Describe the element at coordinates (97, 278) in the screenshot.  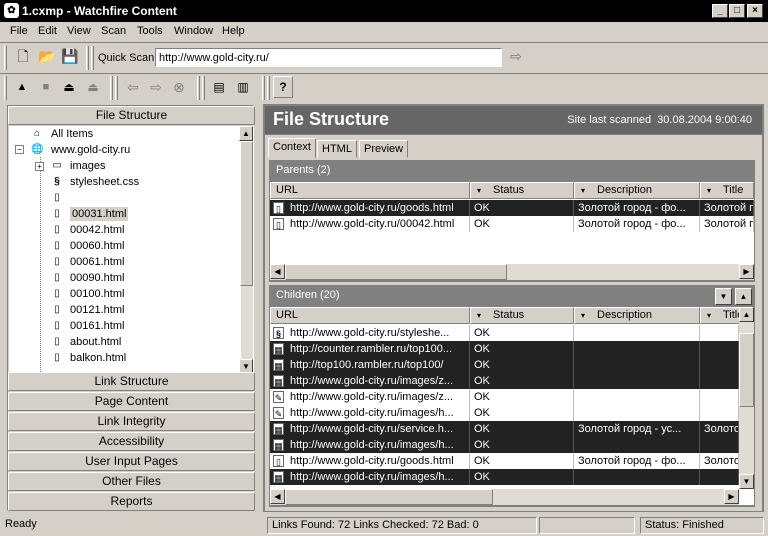
I see `tree-item-00090: 00090.html` at that location.